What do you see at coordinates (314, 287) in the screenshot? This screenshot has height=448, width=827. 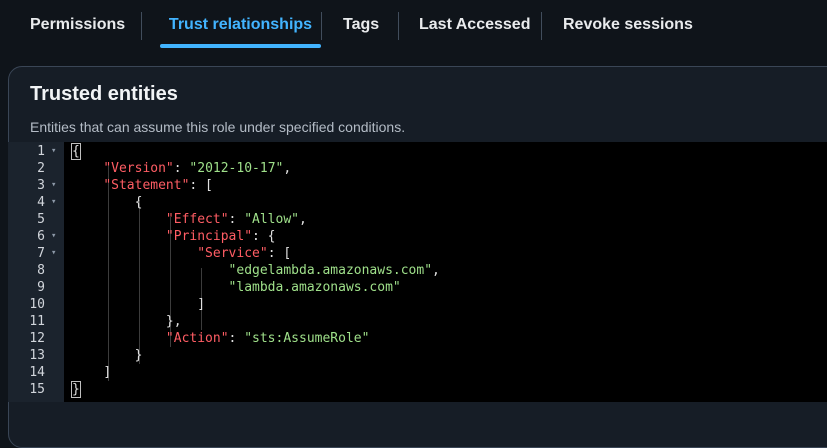 I see `code-text: "lambda.amazonaws.com"` at bounding box center [314, 287].